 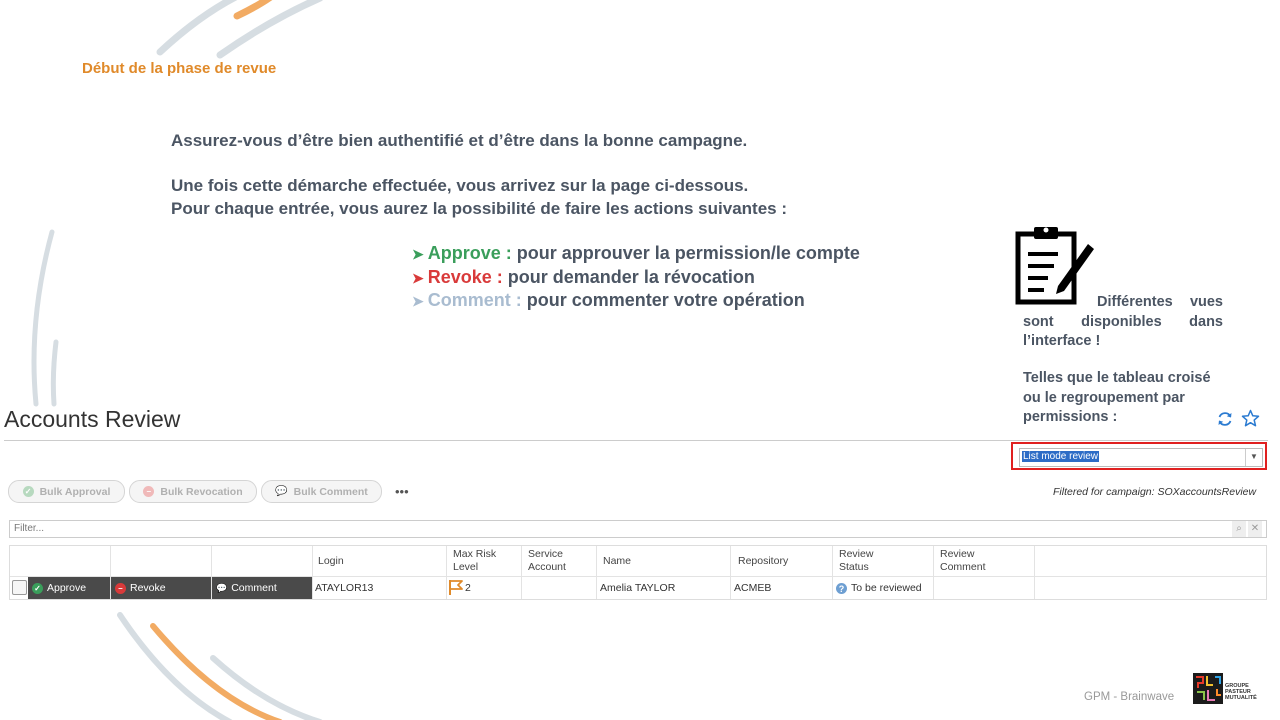 I want to click on cell-risk-level: 2, so click(x=468, y=588).